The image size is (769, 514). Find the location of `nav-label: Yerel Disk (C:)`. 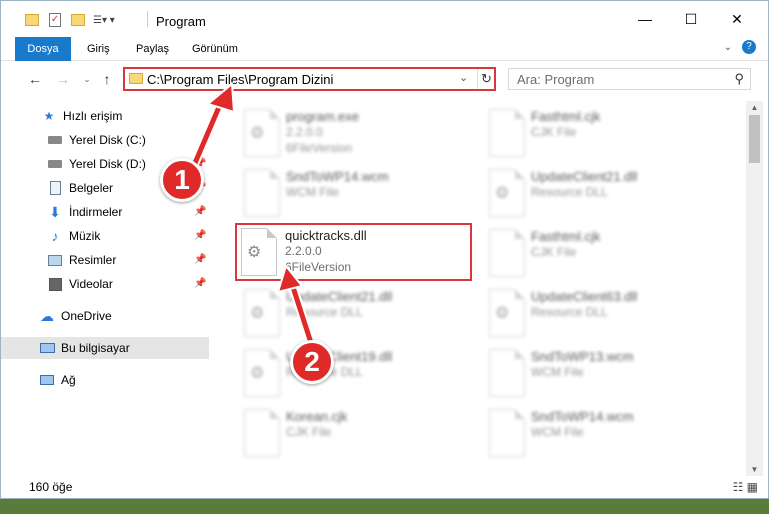

nav-label: Yerel Disk (C:) is located at coordinates (107, 140).